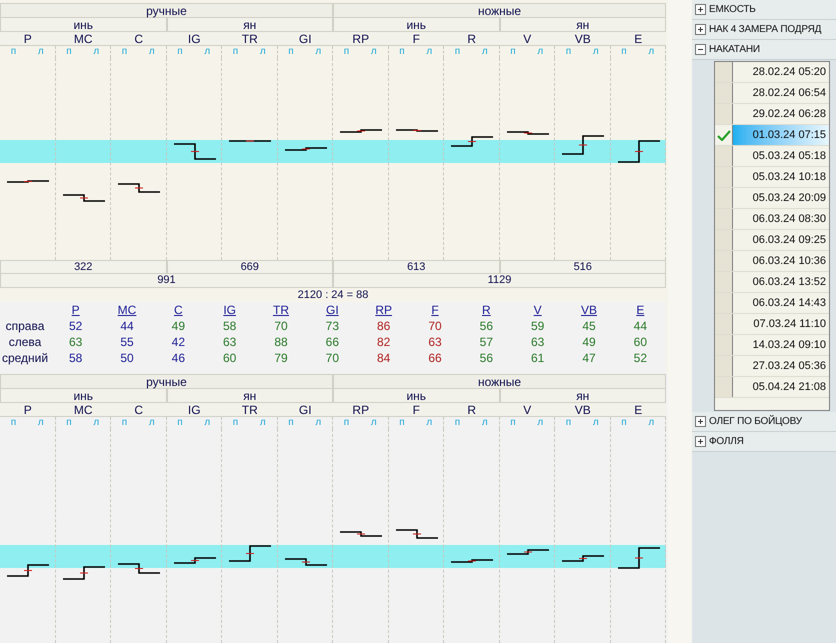 The image size is (836, 643). What do you see at coordinates (781, 303) in the screenshot?
I see `date-cell: 06.03.24 14:43` at bounding box center [781, 303].